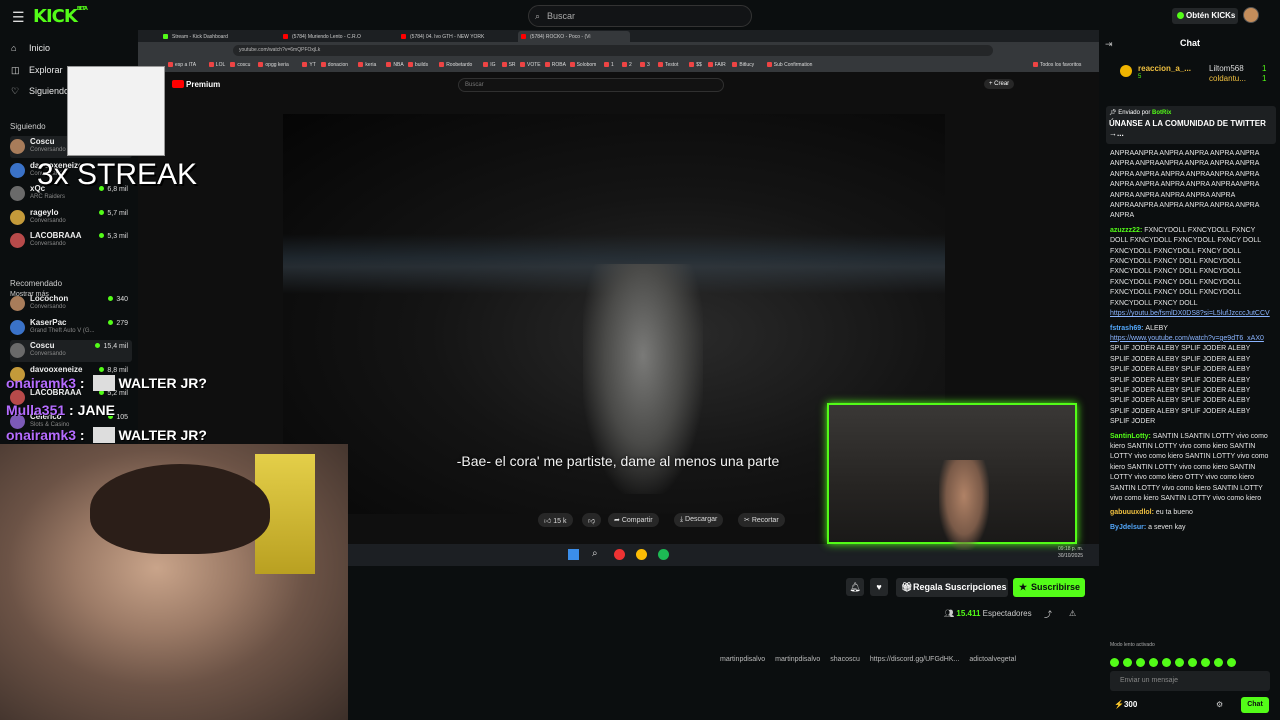 The height and width of the screenshot is (720, 1280). Describe the element at coordinates (103, 435) in the screenshot. I see `emote-icon` at that location.